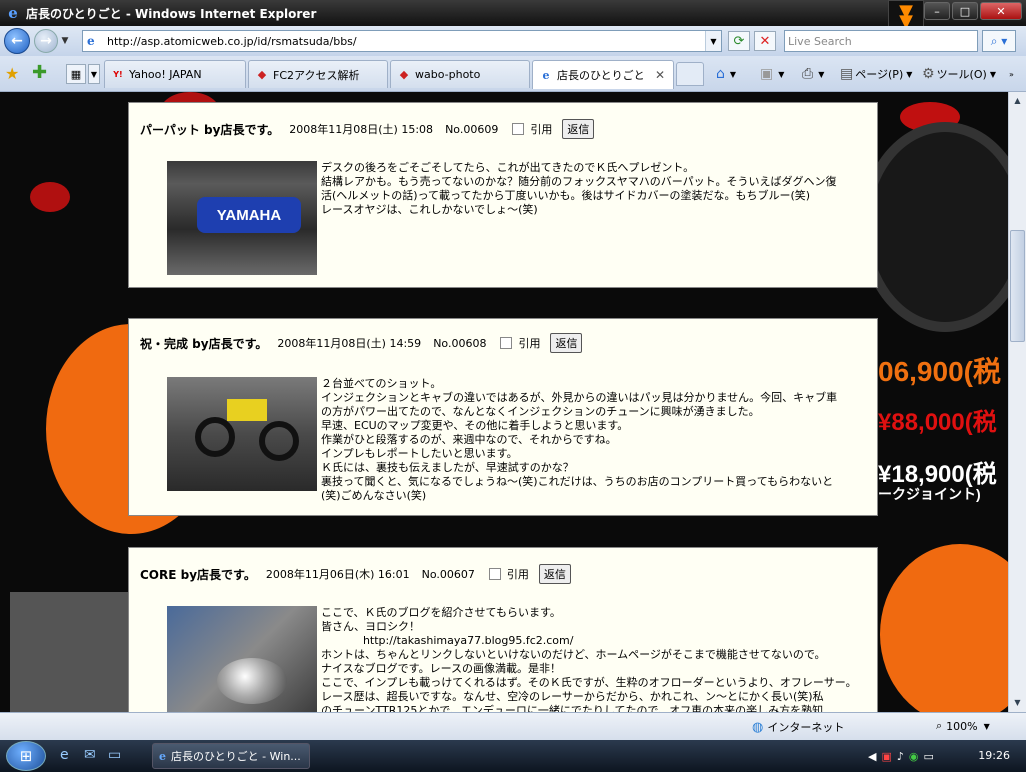 The height and width of the screenshot is (772, 1026). I want to click on post-number: No.00607, so click(448, 574).